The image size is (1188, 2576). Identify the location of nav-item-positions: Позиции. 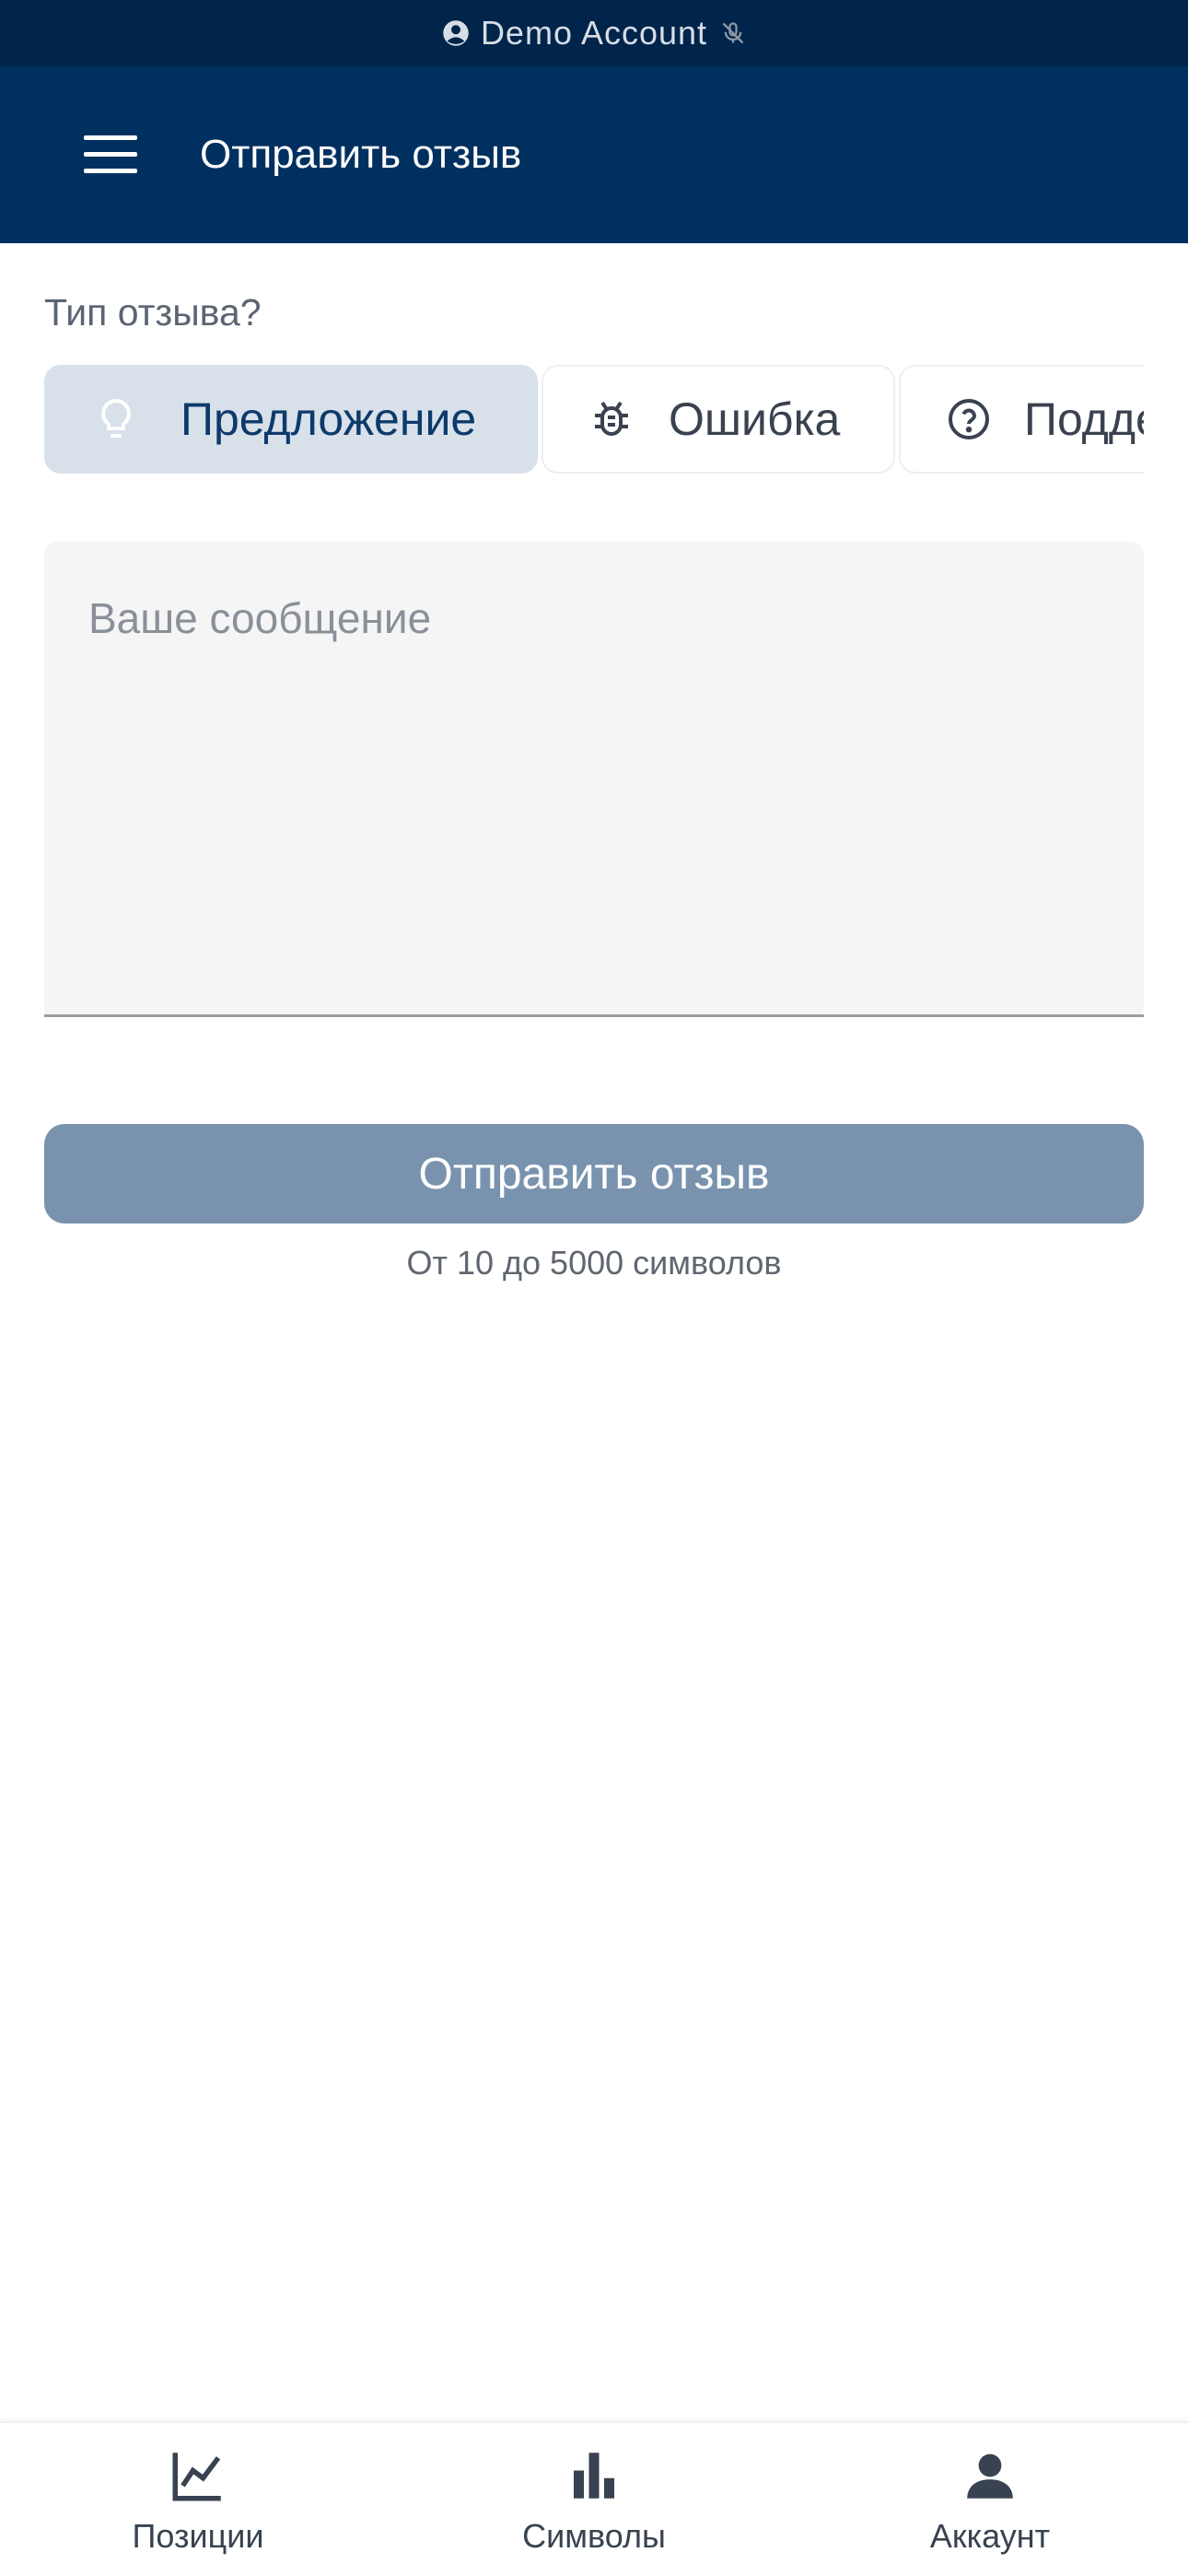
(198, 2499).